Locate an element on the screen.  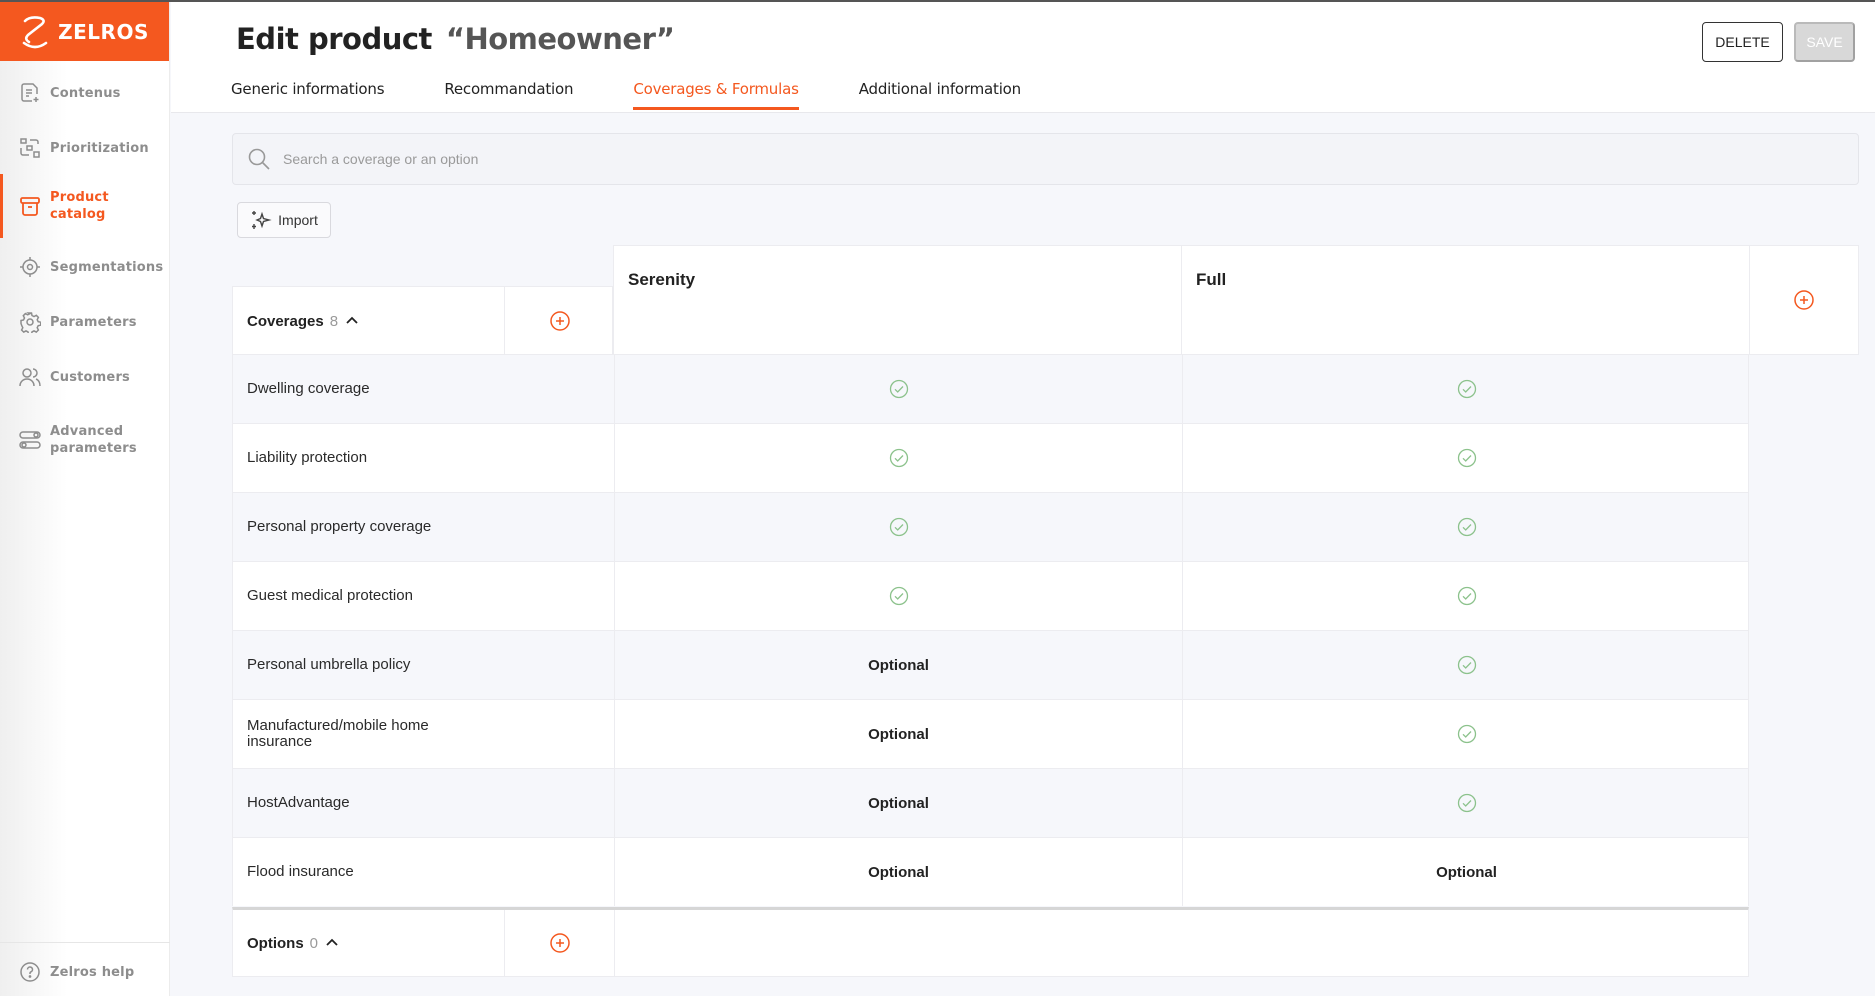
coverage-name: Personal umbrella policy is located at coordinates (329, 664).